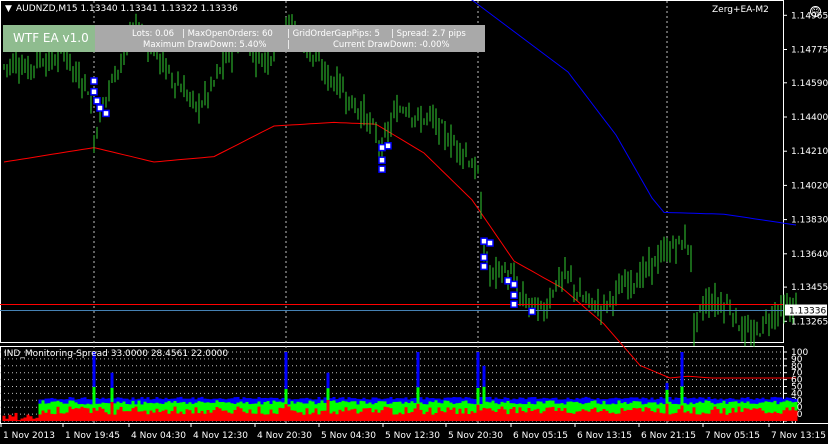 The width and height of the screenshot is (828, 444). What do you see at coordinates (220, 435) in the screenshot?
I see `time-tick-label-3: 4 Nov 12:30` at bounding box center [220, 435].